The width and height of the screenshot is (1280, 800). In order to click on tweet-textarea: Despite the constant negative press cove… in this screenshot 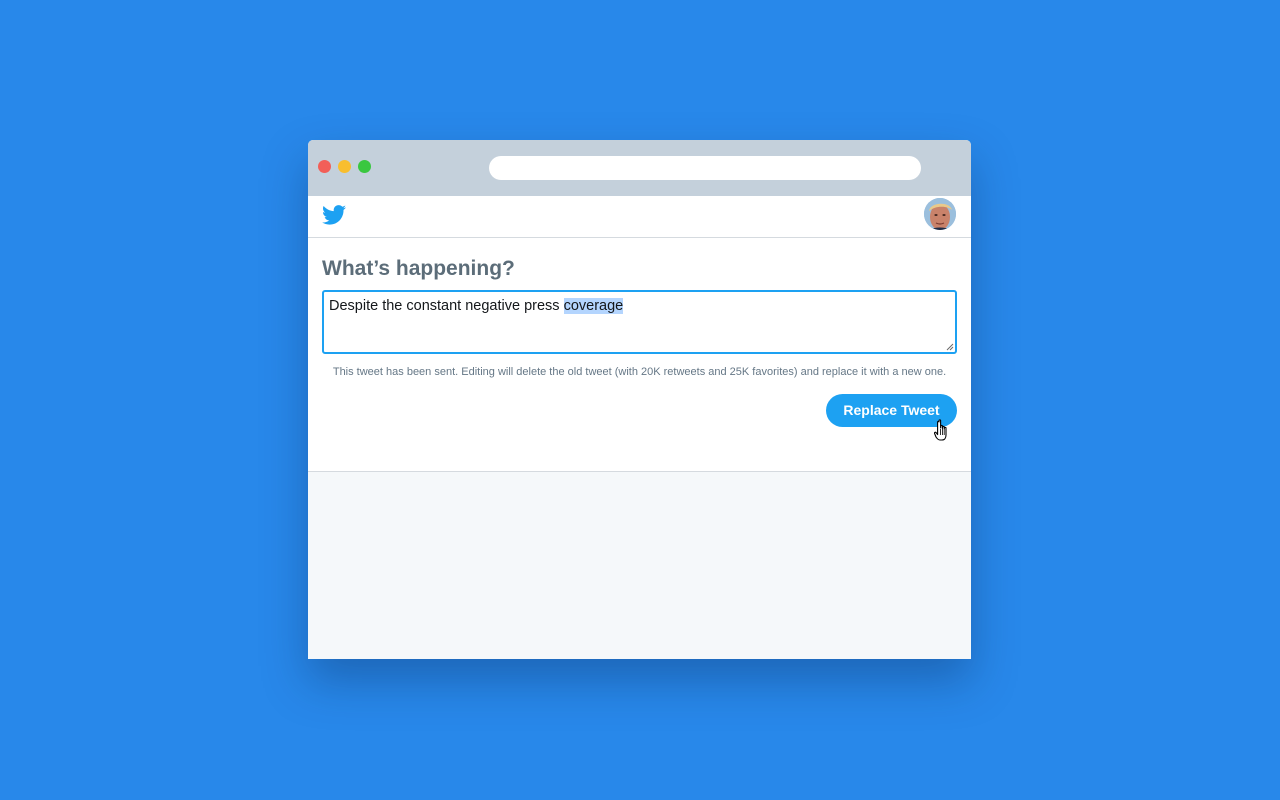, I will do `click(639, 322)`.